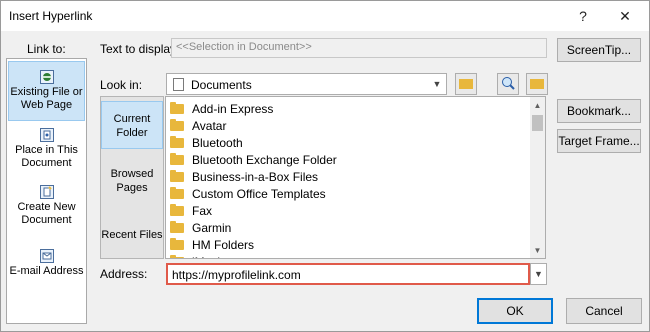 This screenshot has width=650, height=332. Describe the element at coordinates (306, 84) in the screenshot. I see `look-in-select: Documents ▼` at that location.